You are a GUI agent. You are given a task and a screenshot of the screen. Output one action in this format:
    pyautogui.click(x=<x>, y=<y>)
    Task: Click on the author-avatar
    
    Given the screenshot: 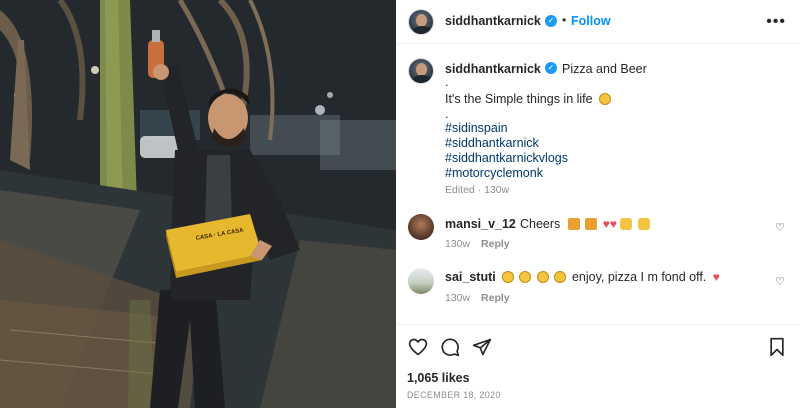 What is the action you would take?
    pyautogui.click(x=421, y=22)
    